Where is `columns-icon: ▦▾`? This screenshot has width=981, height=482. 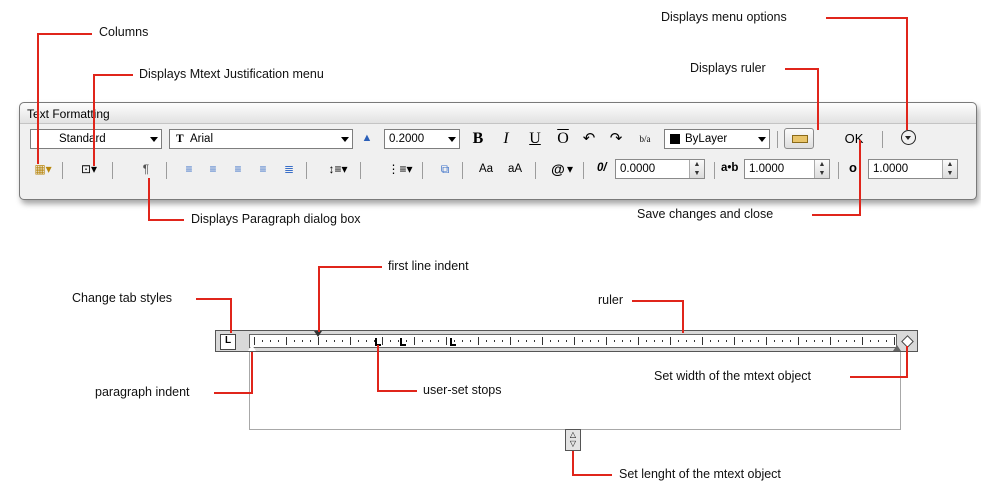
columns-icon: ▦▾ is located at coordinates (43, 169).